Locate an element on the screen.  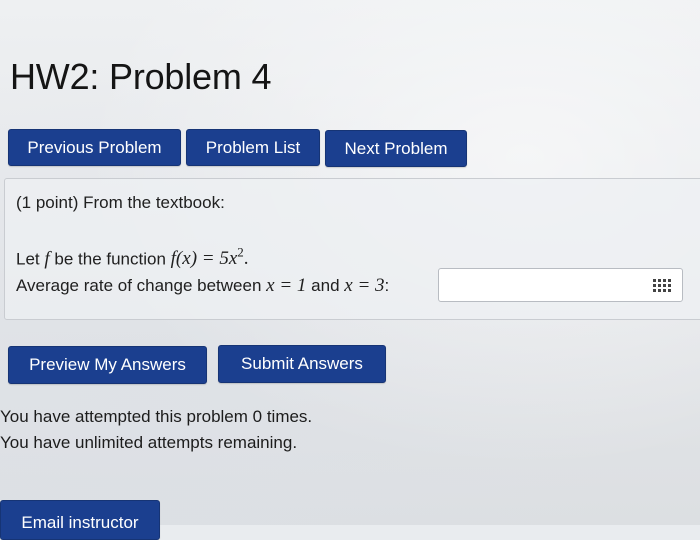
submit-answers-button: Submit Answers is located at coordinates (302, 364).